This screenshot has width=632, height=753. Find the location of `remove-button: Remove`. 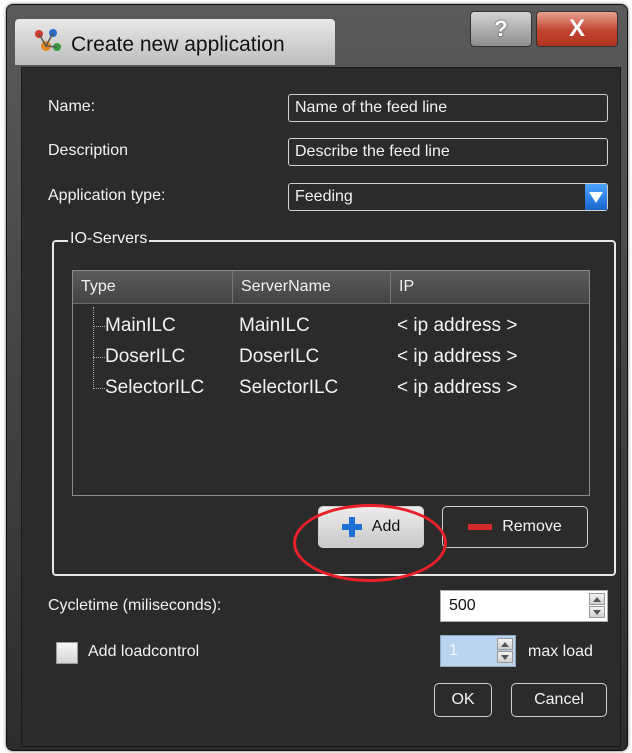

remove-button: Remove is located at coordinates (515, 527).